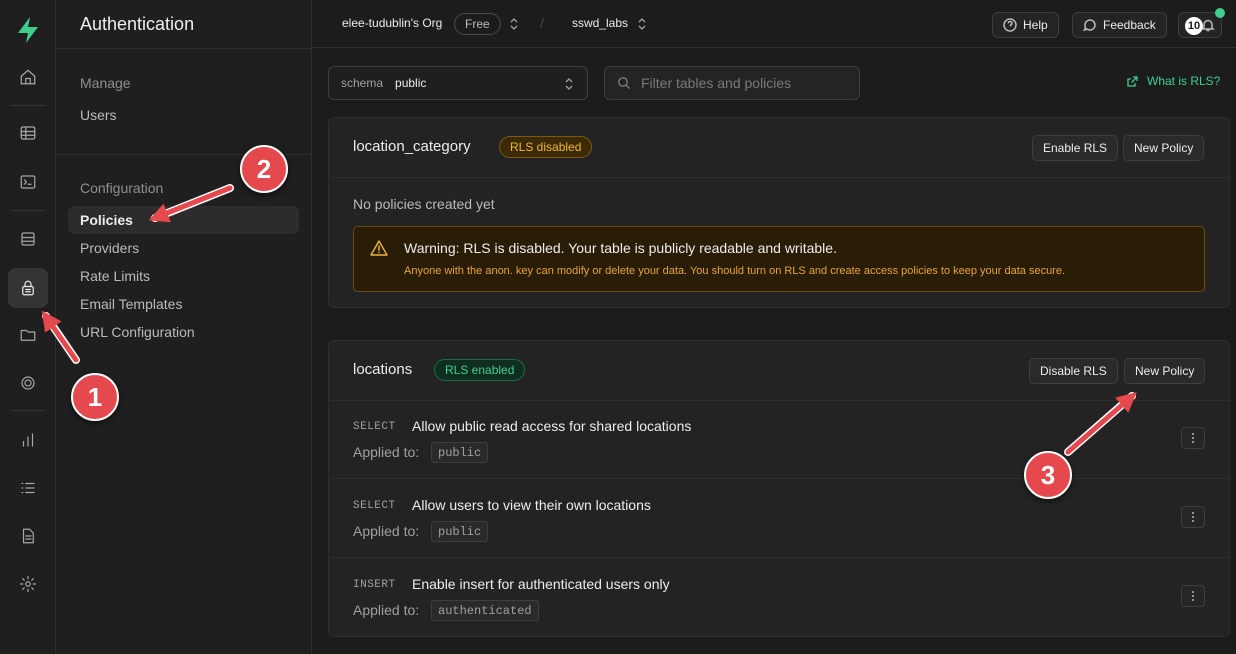  I want to click on realtime-icon, so click(28, 383).